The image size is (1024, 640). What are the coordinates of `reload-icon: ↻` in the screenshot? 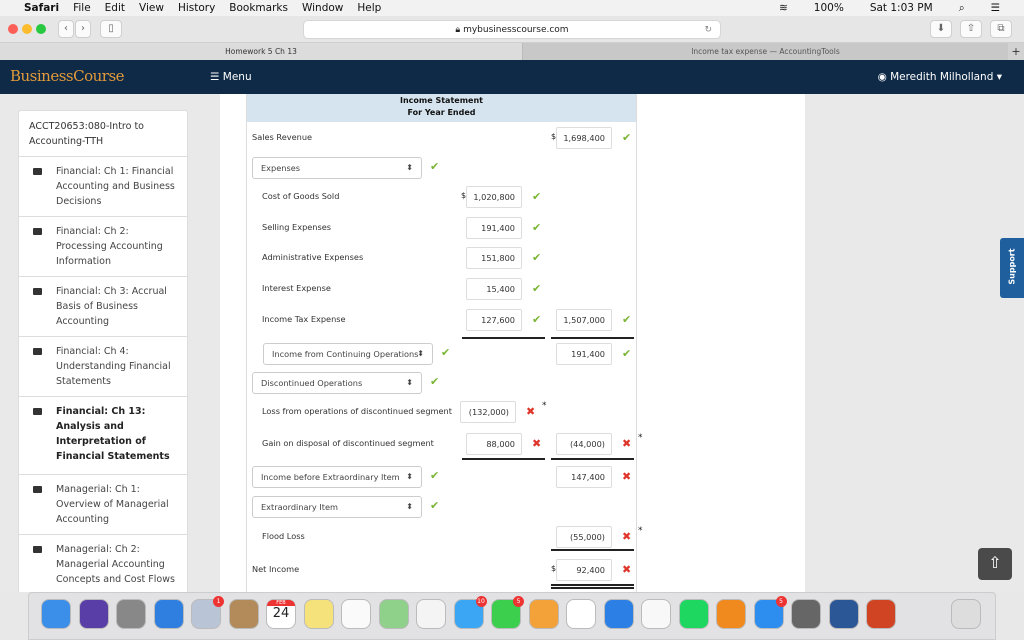 It's located at (708, 30).